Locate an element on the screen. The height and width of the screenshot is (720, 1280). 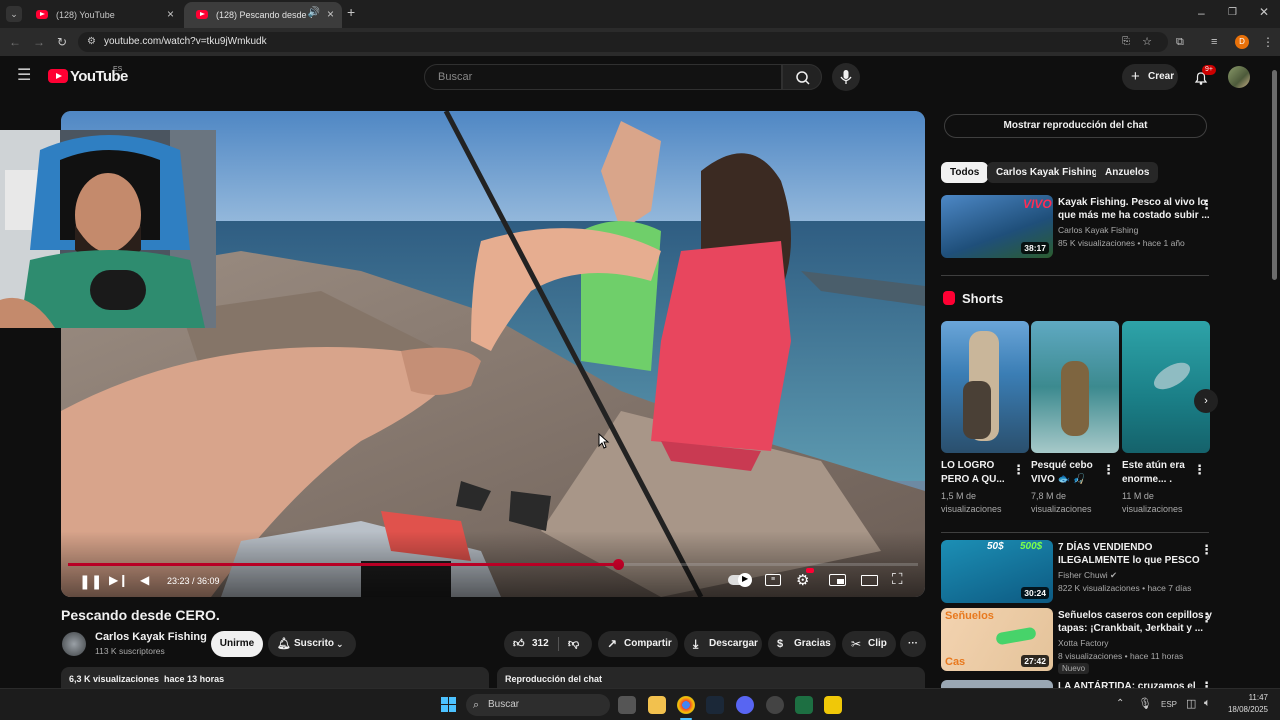
address-bar: ⚙ youtube.com/watch?v=tku9jWmkudk ⎘ ☆ is located at coordinates (623, 42).